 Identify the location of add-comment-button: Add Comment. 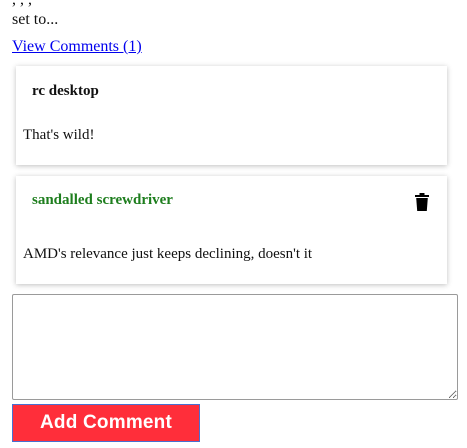
(106, 423).